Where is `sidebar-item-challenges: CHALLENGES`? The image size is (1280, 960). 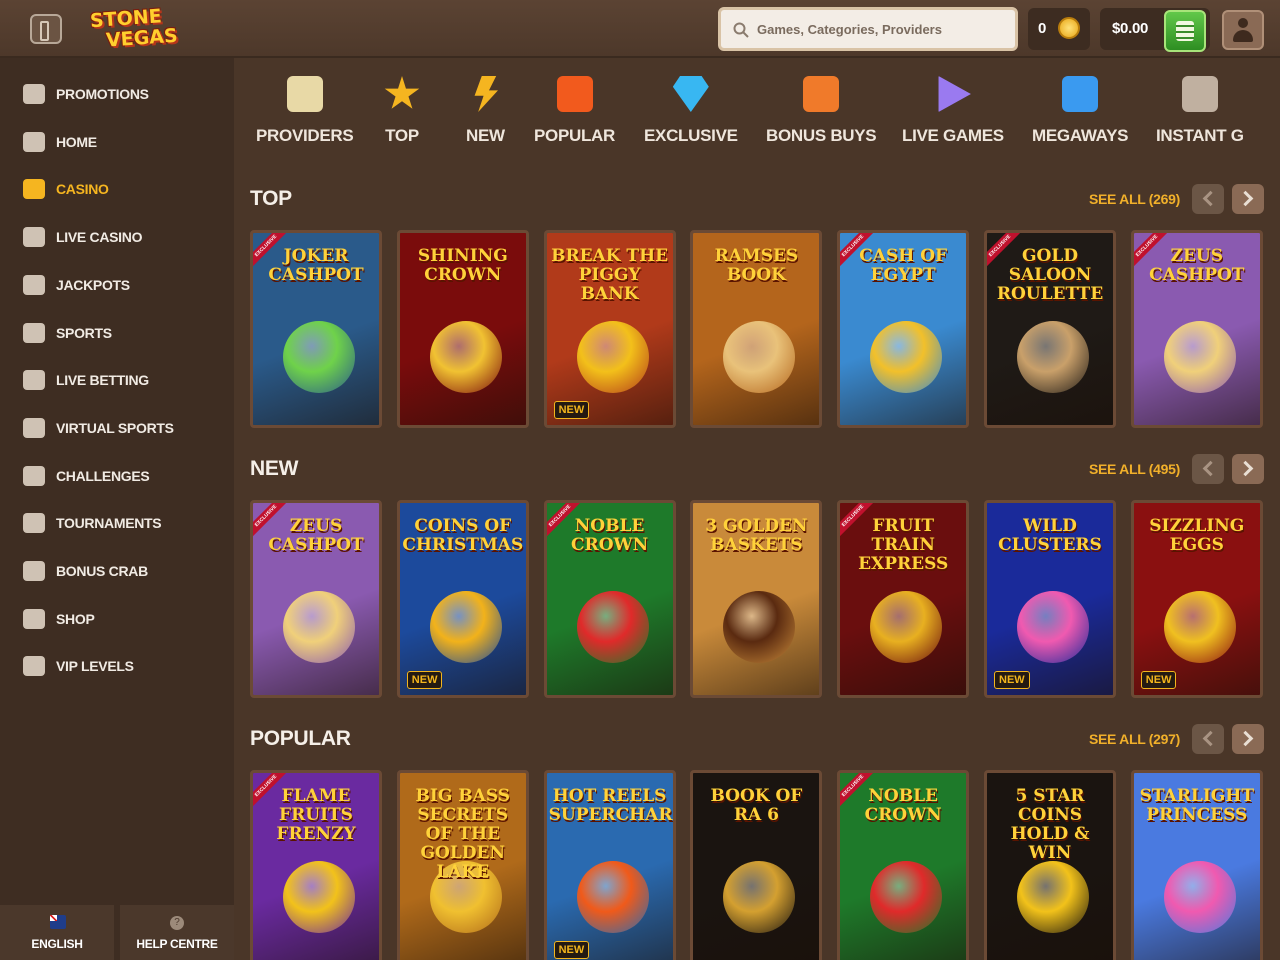
sidebar-item-challenges: CHALLENGES is located at coordinates (117, 476).